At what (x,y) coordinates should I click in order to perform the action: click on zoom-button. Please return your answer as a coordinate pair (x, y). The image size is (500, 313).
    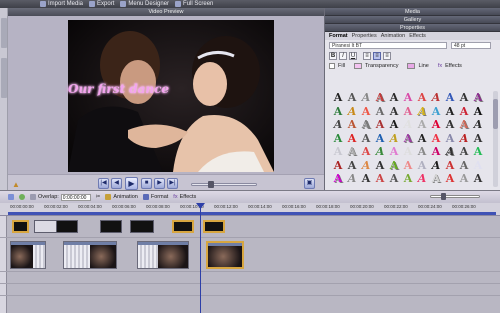
    Looking at the image, I should click on (11, 197).